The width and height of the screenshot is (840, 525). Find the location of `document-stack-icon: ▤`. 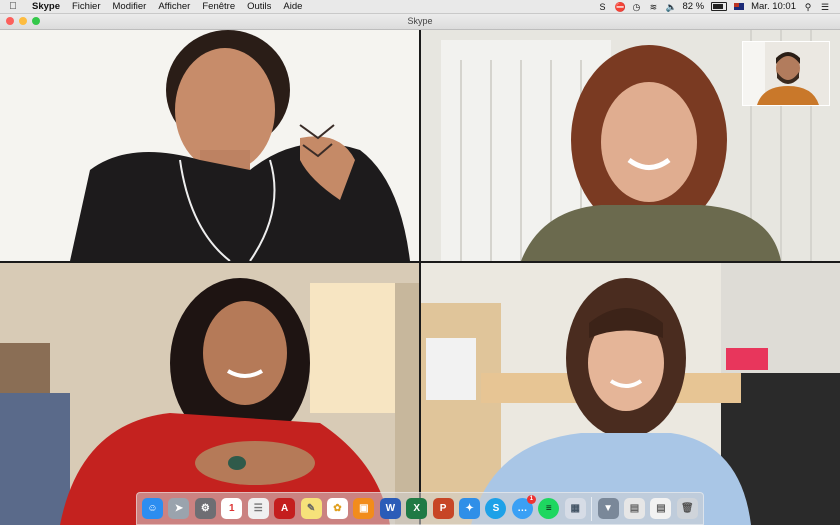

document-stack-icon: ▤ is located at coordinates (635, 508).